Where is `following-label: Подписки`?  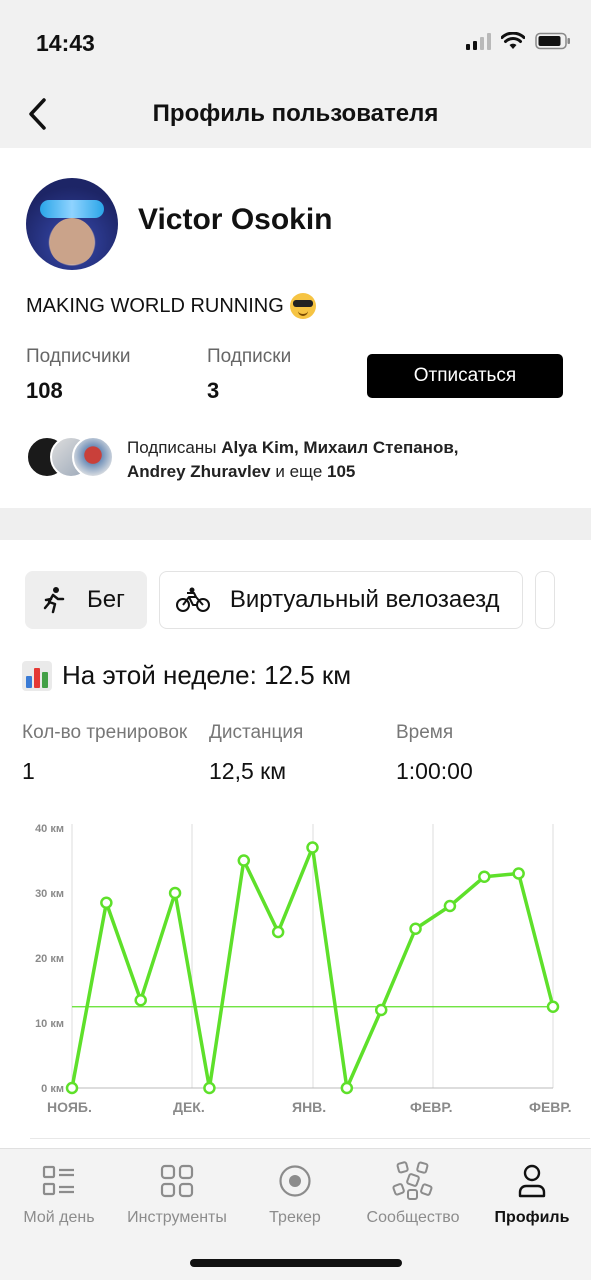
following-label: Подписки is located at coordinates (249, 356).